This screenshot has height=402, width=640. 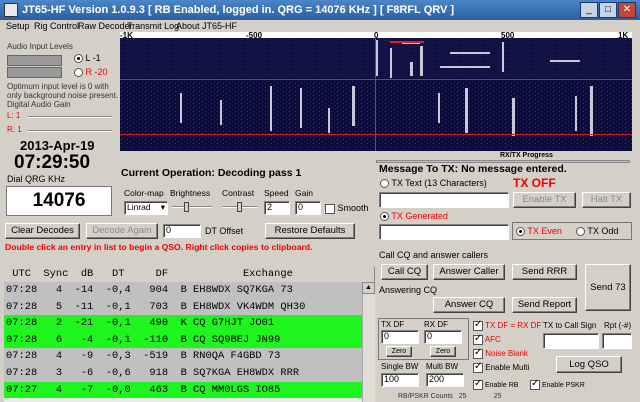 What do you see at coordinates (276, 193) in the screenshot?
I see `speed-label: Speed` at bounding box center [276, 193].